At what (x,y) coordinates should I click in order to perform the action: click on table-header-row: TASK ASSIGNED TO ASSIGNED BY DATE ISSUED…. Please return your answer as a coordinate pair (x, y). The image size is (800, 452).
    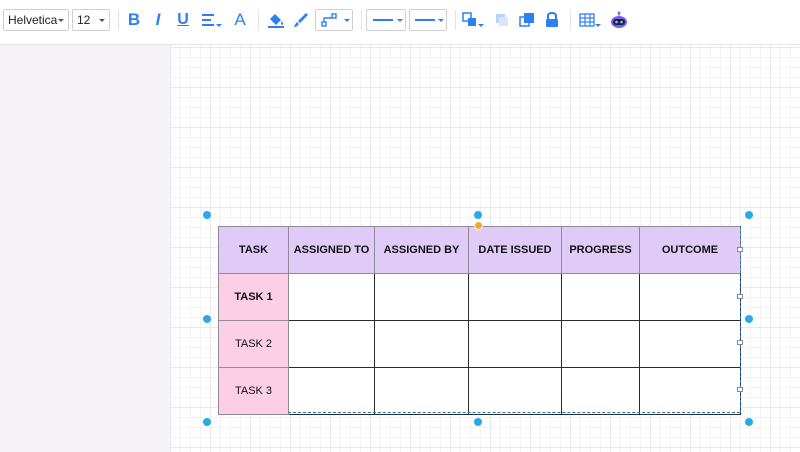
    Looking at the image, I should click on (479, 250).